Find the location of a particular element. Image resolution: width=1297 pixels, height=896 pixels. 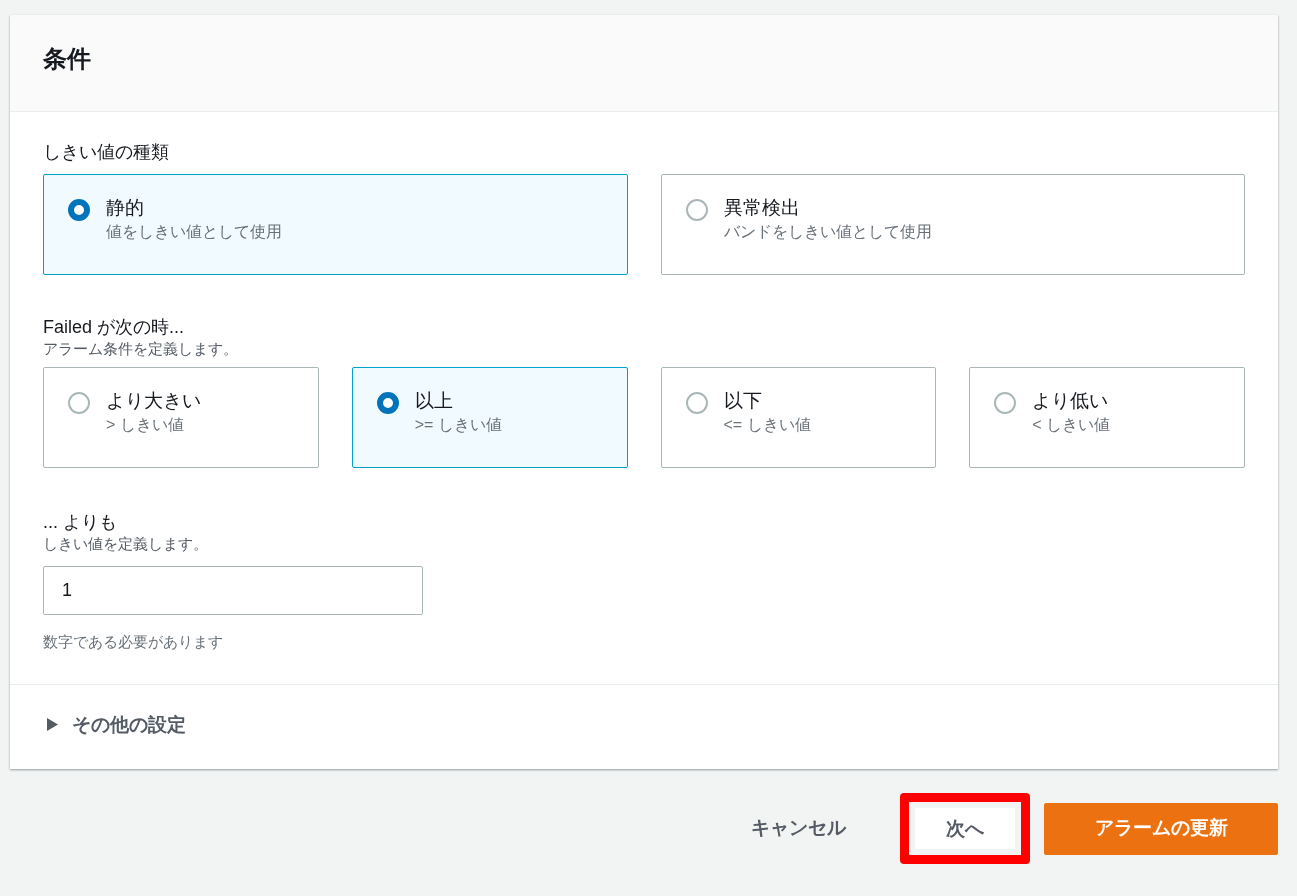

condition-option: 以上 >= しきい値 is located at coordinates (489, 417).